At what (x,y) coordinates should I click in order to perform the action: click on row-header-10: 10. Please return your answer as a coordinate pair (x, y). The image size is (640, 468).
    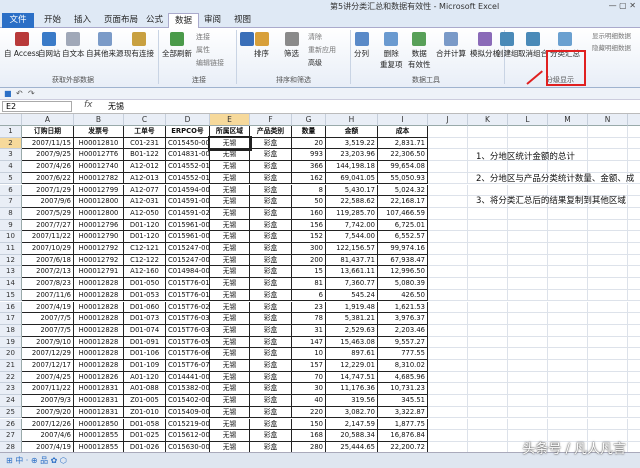
    Looking at the image, I should click on (11, 237).